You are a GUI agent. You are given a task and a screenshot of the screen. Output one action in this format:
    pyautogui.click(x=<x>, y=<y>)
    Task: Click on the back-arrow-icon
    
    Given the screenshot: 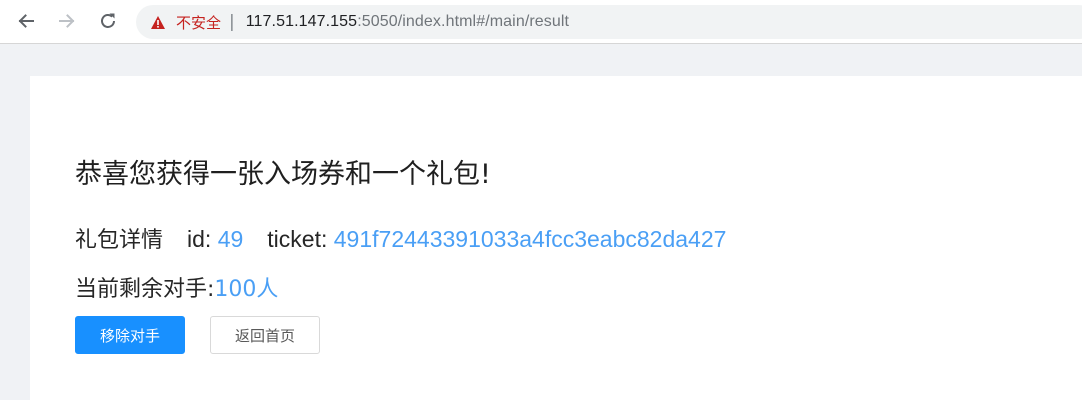 What is the action you would take?
    pyautogui.click(x=26, y=21)
    